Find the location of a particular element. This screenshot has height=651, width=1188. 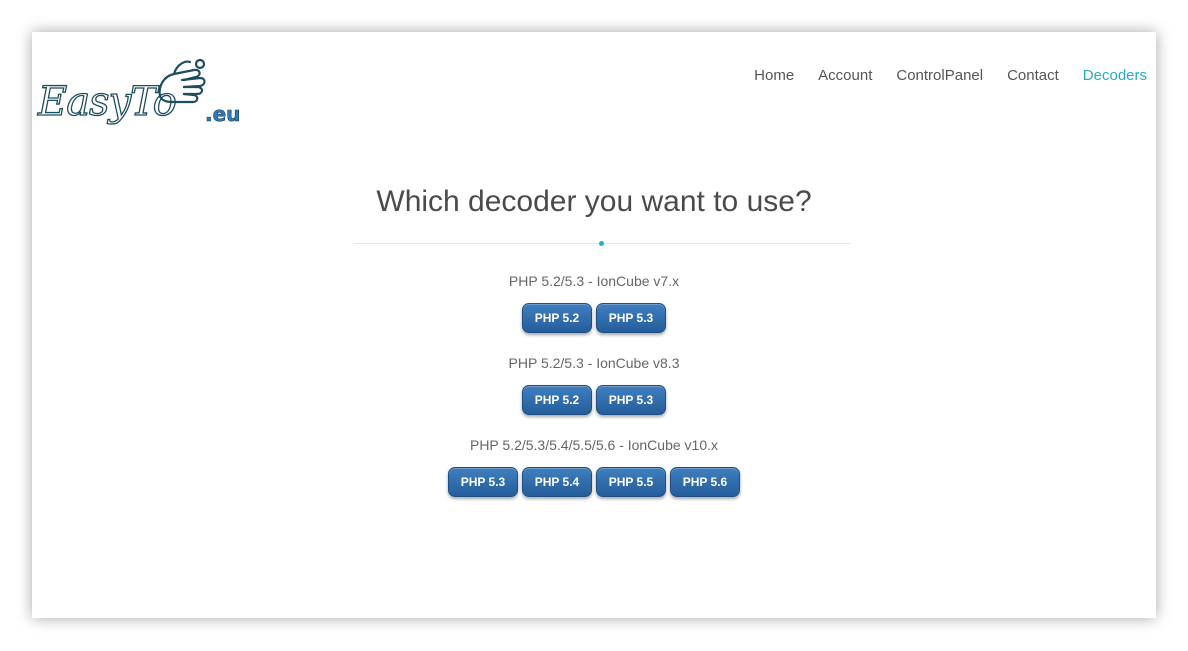

section-label-ioncube-v10: PHP 5.2/5.3/5.4/5.5/5.6 - IonCube v10.x is located at coordinates (593, 445).